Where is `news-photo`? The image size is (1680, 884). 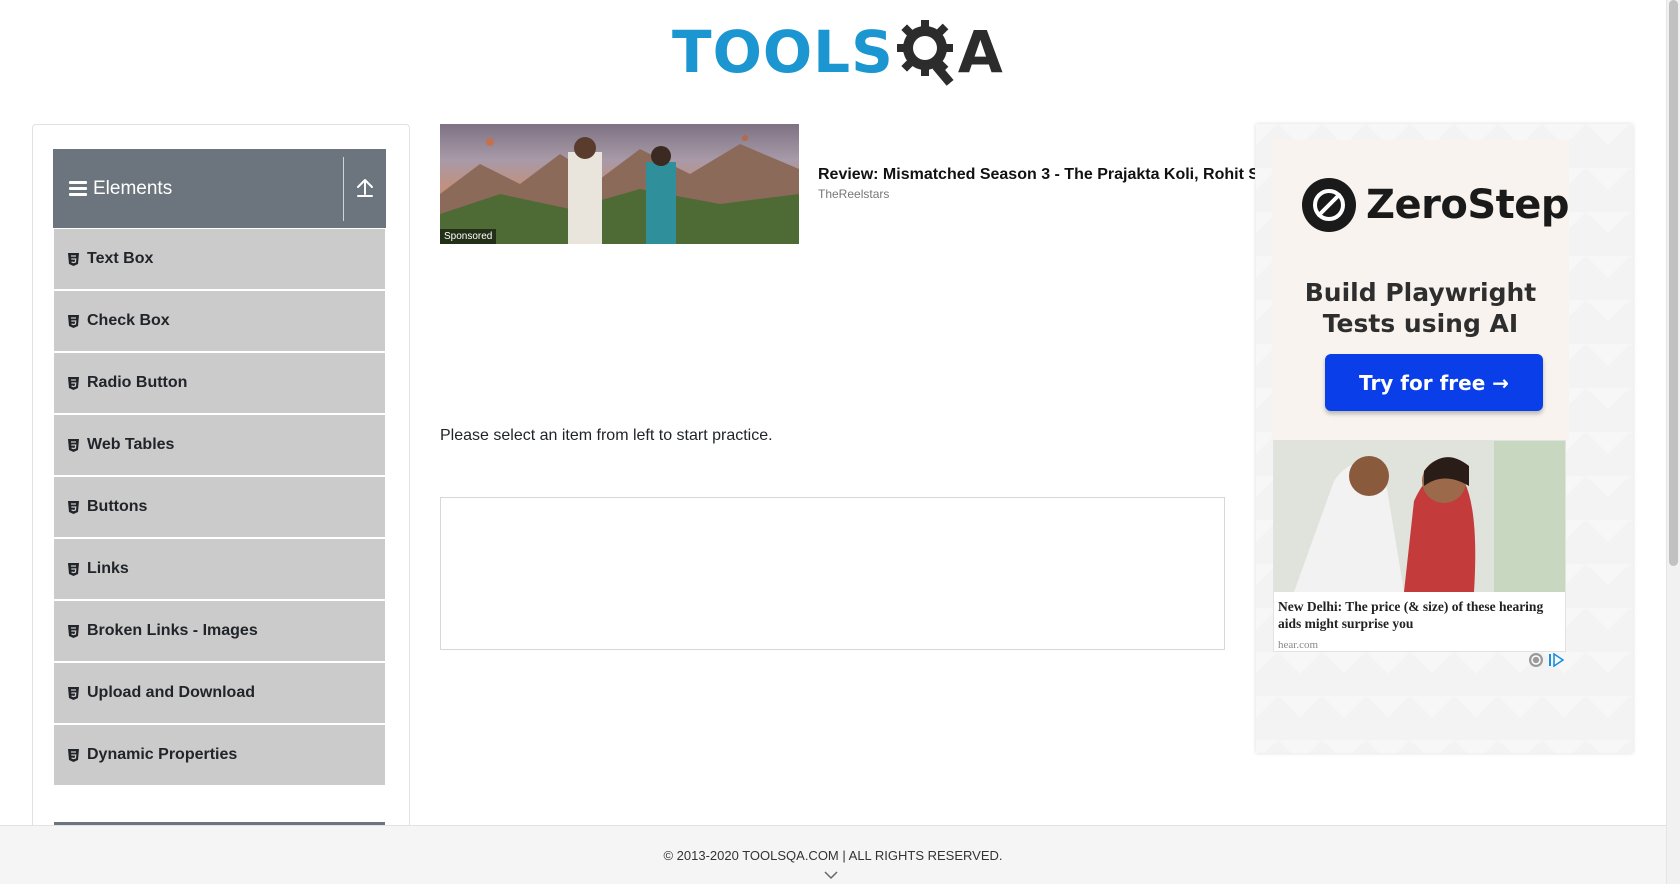
news-photo is located at coordinates (1419, 516).